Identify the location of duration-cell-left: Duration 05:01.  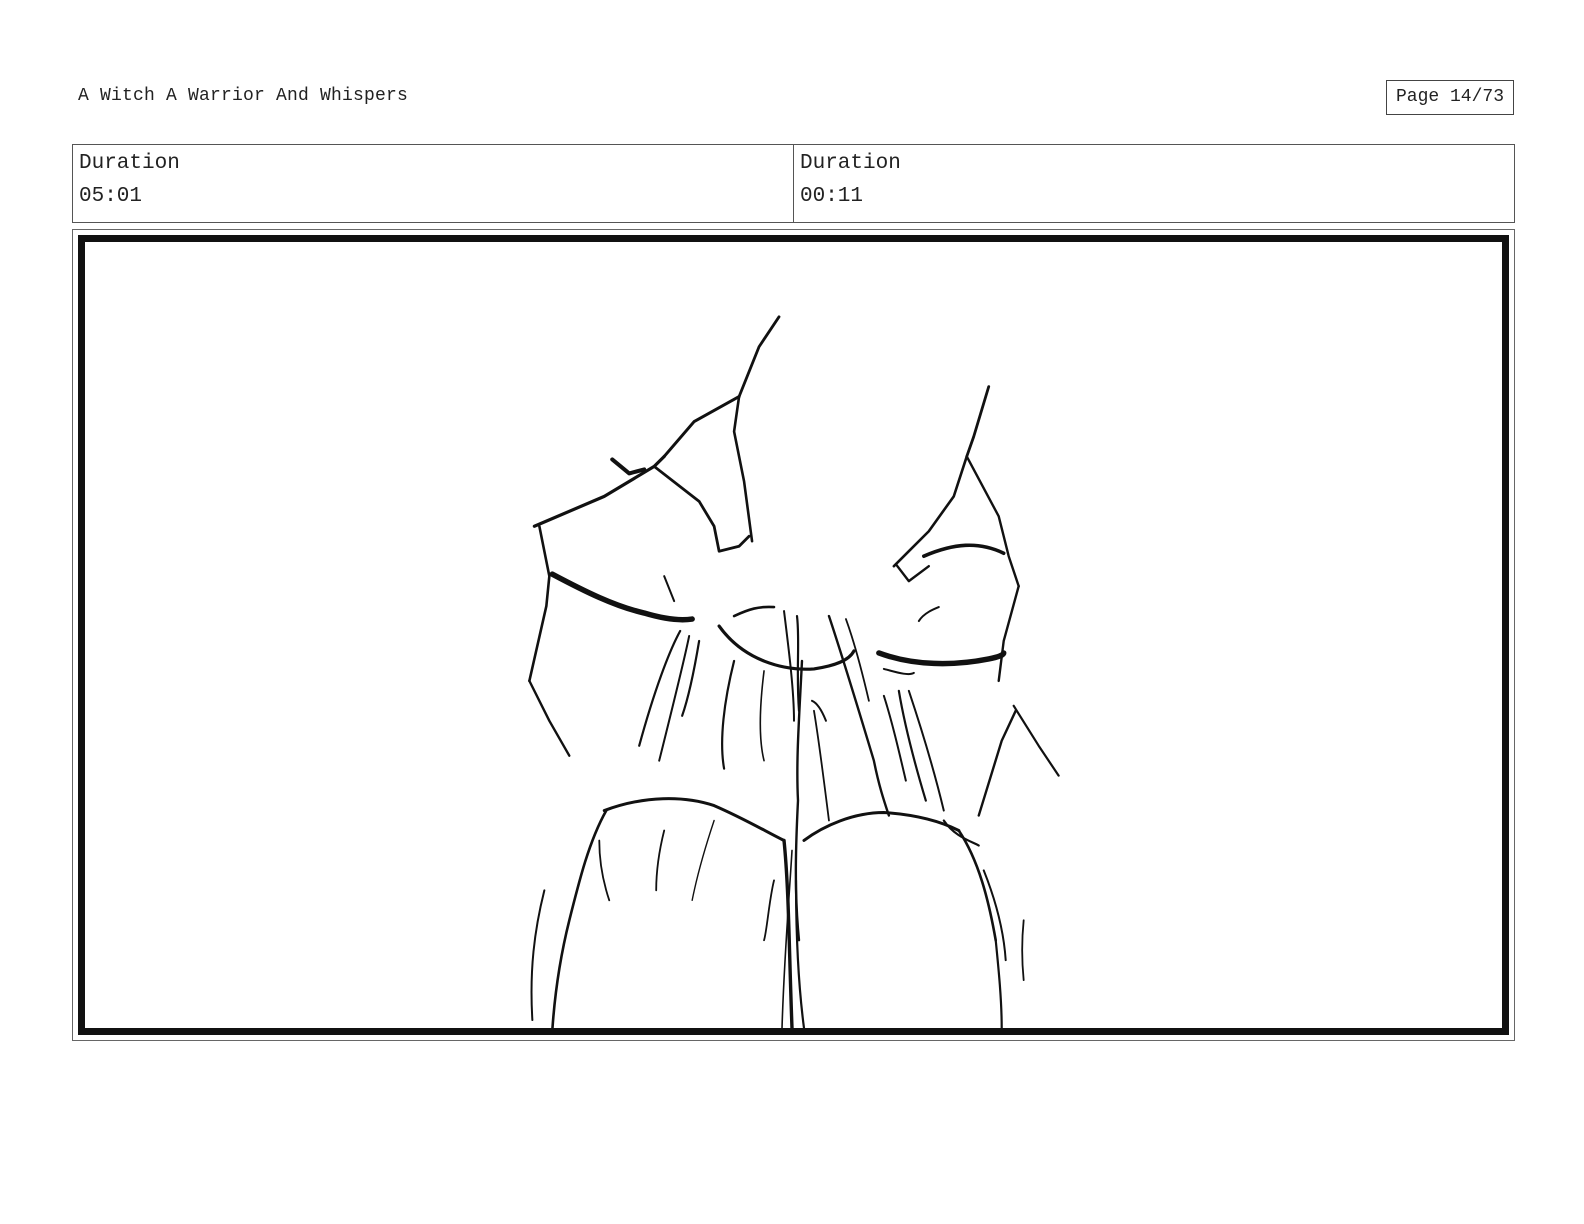
(433, 183).